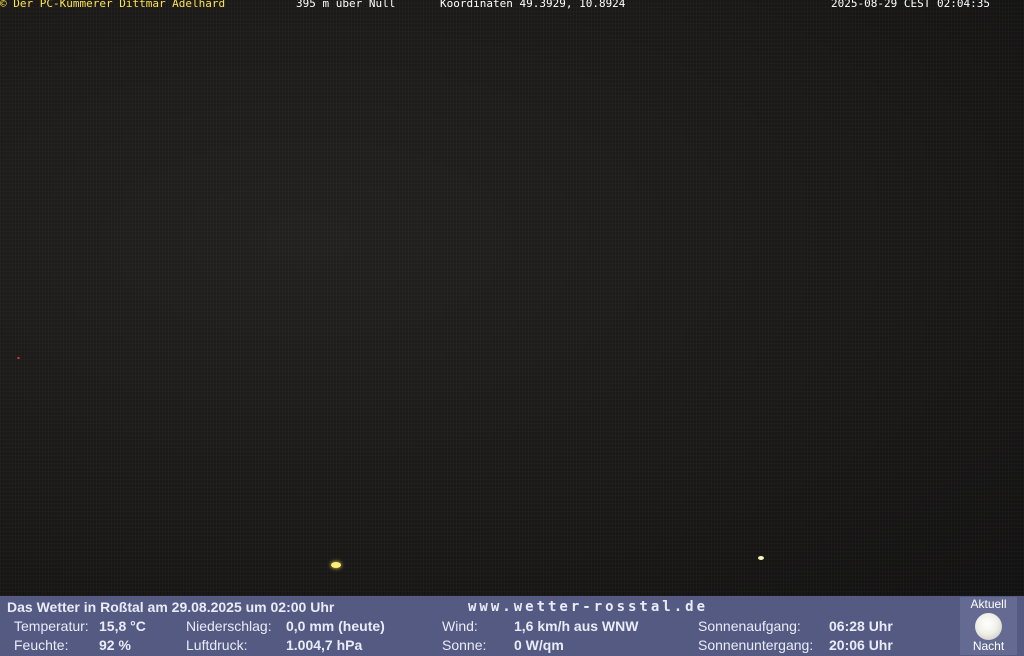  Describe the element at coordinates (756, 645) in the screenshot. I see `sunset-label: Sonnenuntergang:` at that location.